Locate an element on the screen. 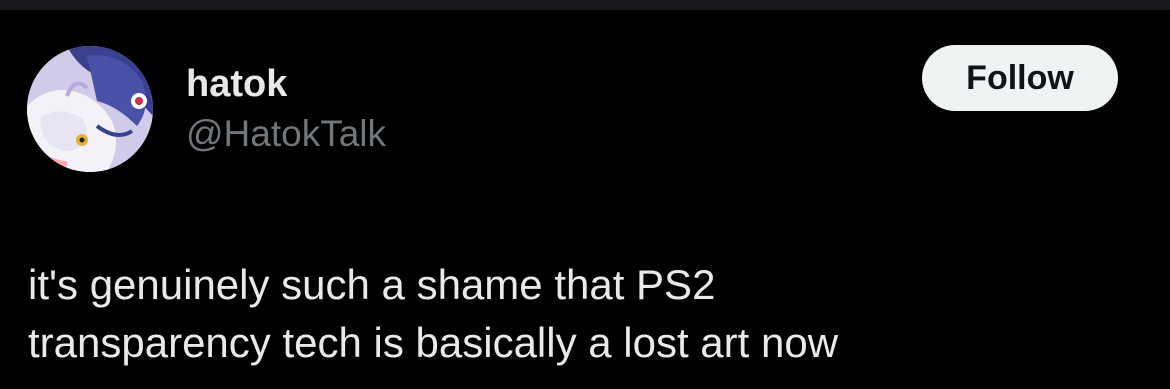 This screenshot has height=389, width=1170. follow-button: Follow is located at coordinates (1020, 78).